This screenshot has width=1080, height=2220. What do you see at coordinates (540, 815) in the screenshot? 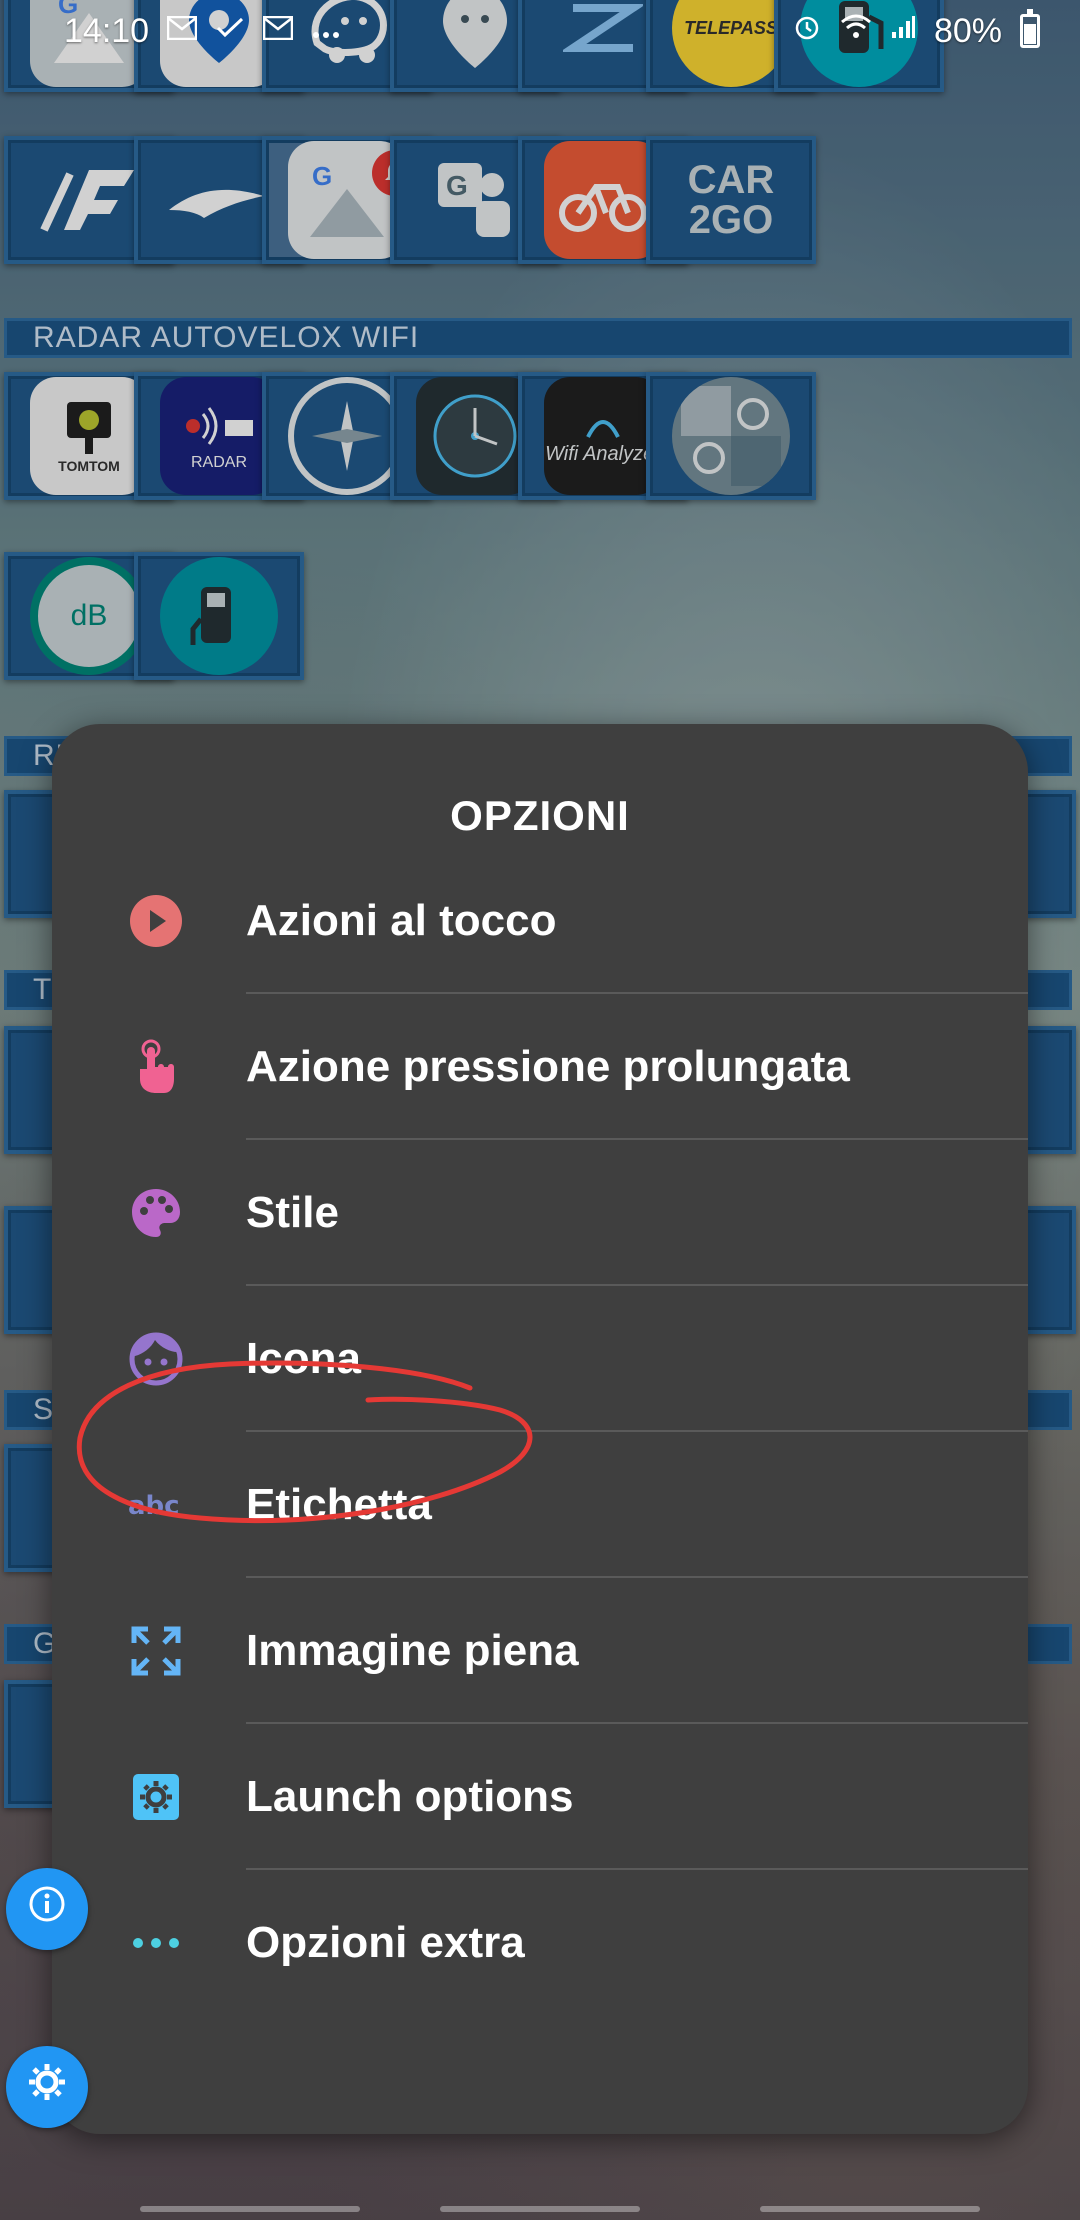
I see `dialog-title: OPZIONI` at bounding box center [540, 815].